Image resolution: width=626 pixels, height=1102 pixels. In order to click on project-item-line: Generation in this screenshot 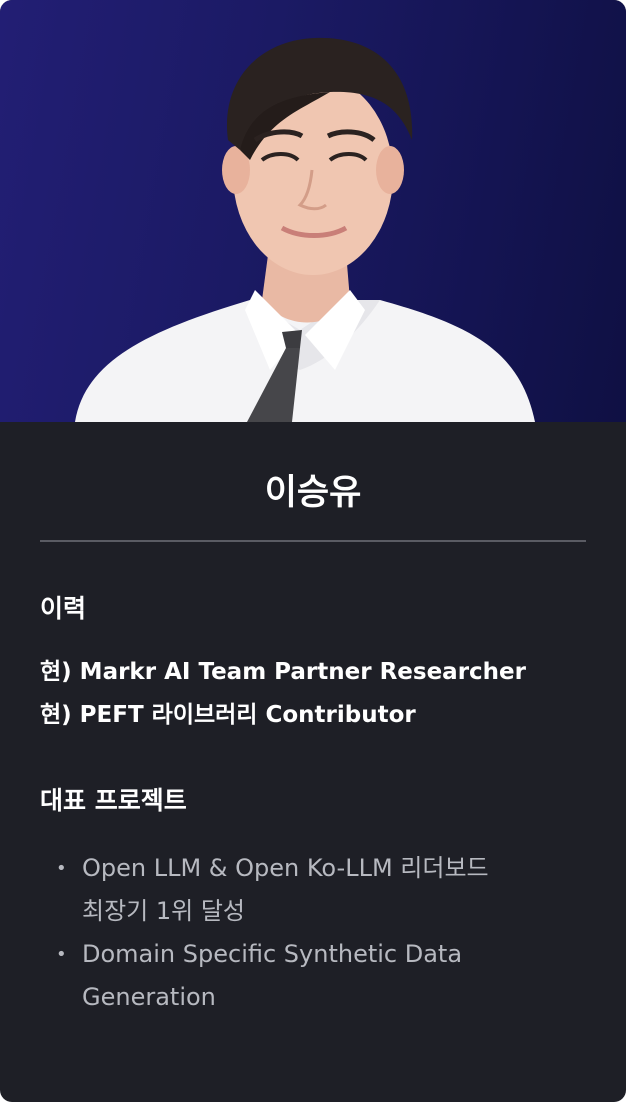, I will do `click(149, 997)`.